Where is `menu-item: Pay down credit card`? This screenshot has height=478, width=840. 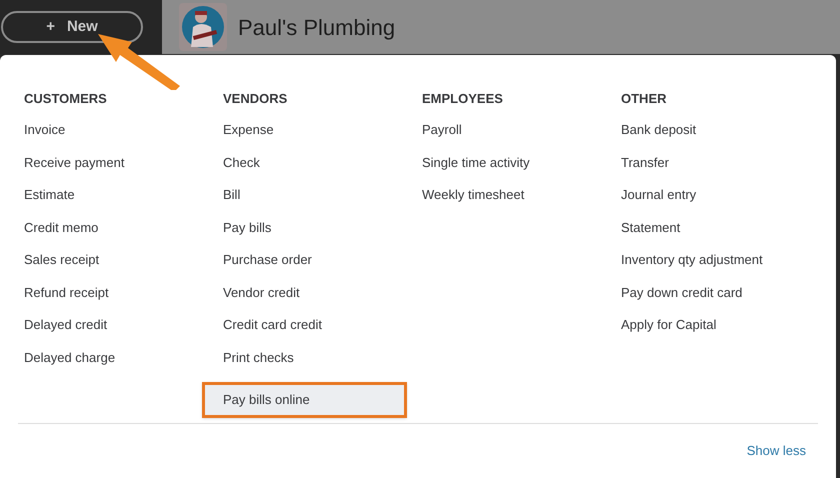
menu-item: Pay down credit card is located at coordinates (720, 300).